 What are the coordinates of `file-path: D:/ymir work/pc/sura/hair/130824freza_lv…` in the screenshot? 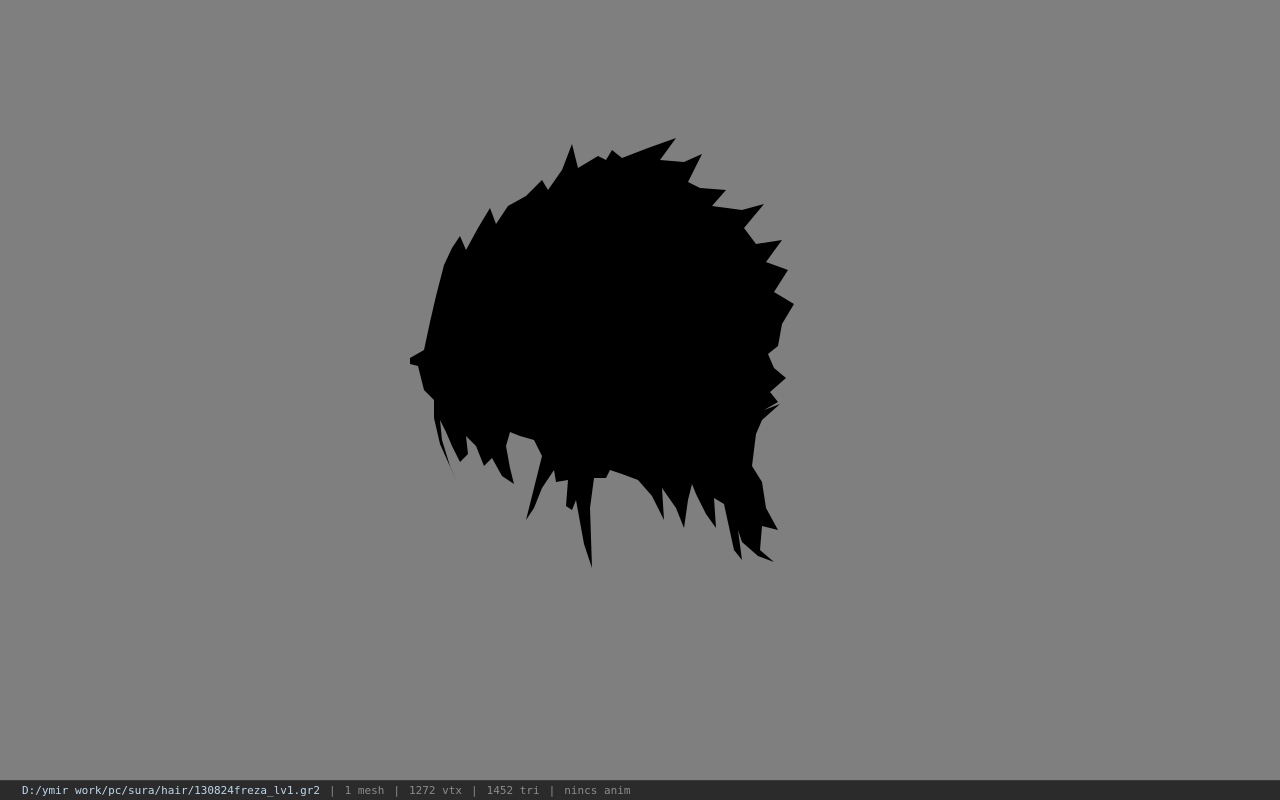 It's located at (171, 790).